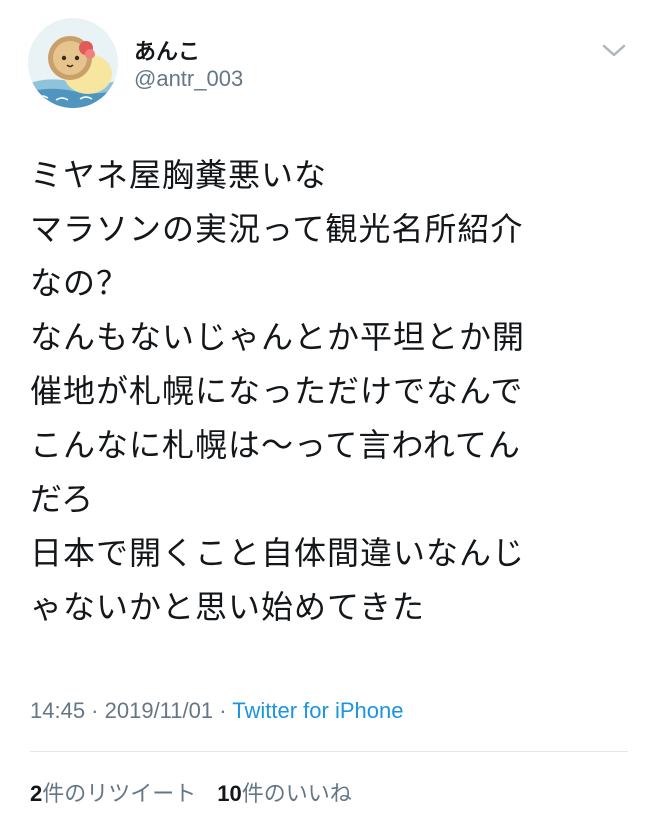 Image resolution: width=650 pixels, height=824 pixels. I want to click on tweet-stats: 2件のリツイート 10件のいいね, so click(198, 792).